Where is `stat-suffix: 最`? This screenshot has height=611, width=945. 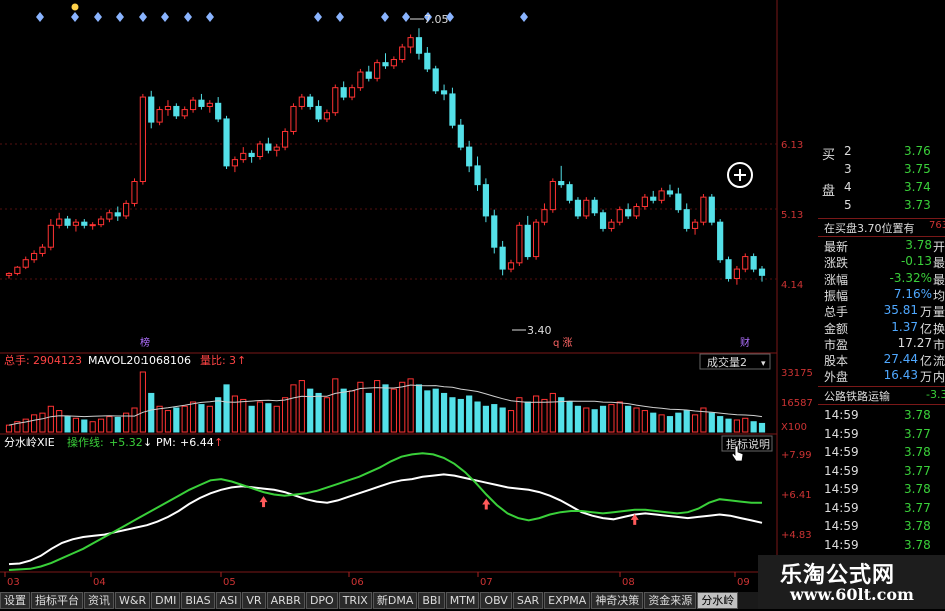 stat-suffix: 最 is located at coordinates (939, 263).